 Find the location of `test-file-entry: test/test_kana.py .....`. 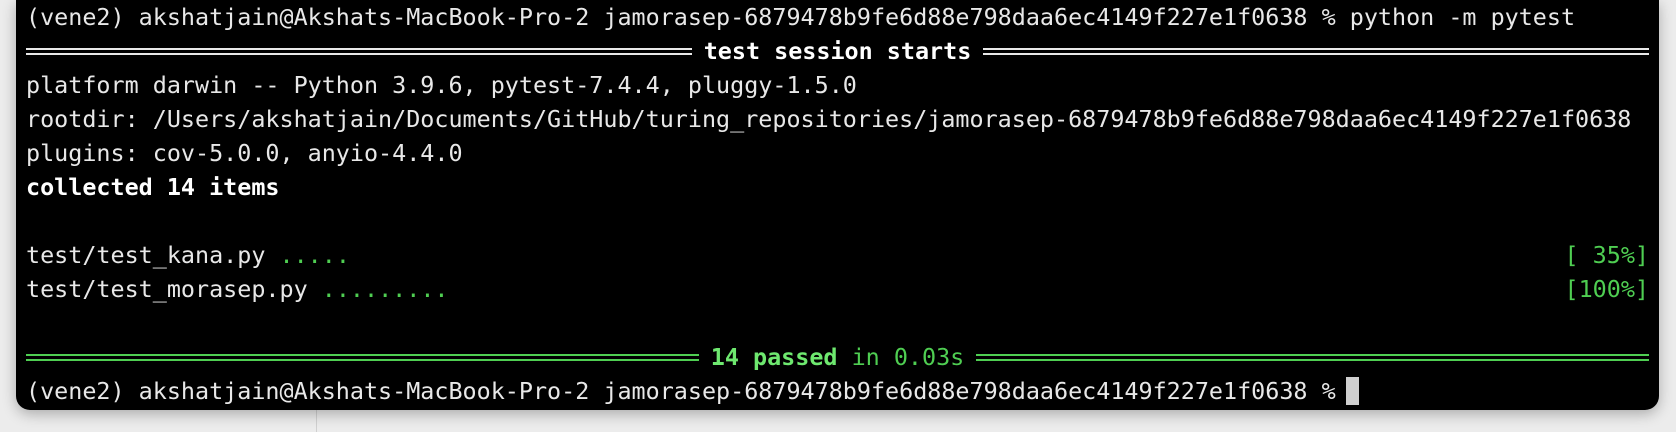

test-file-entry: test/test_kana.py ..... is located at coordinates (188, 255).